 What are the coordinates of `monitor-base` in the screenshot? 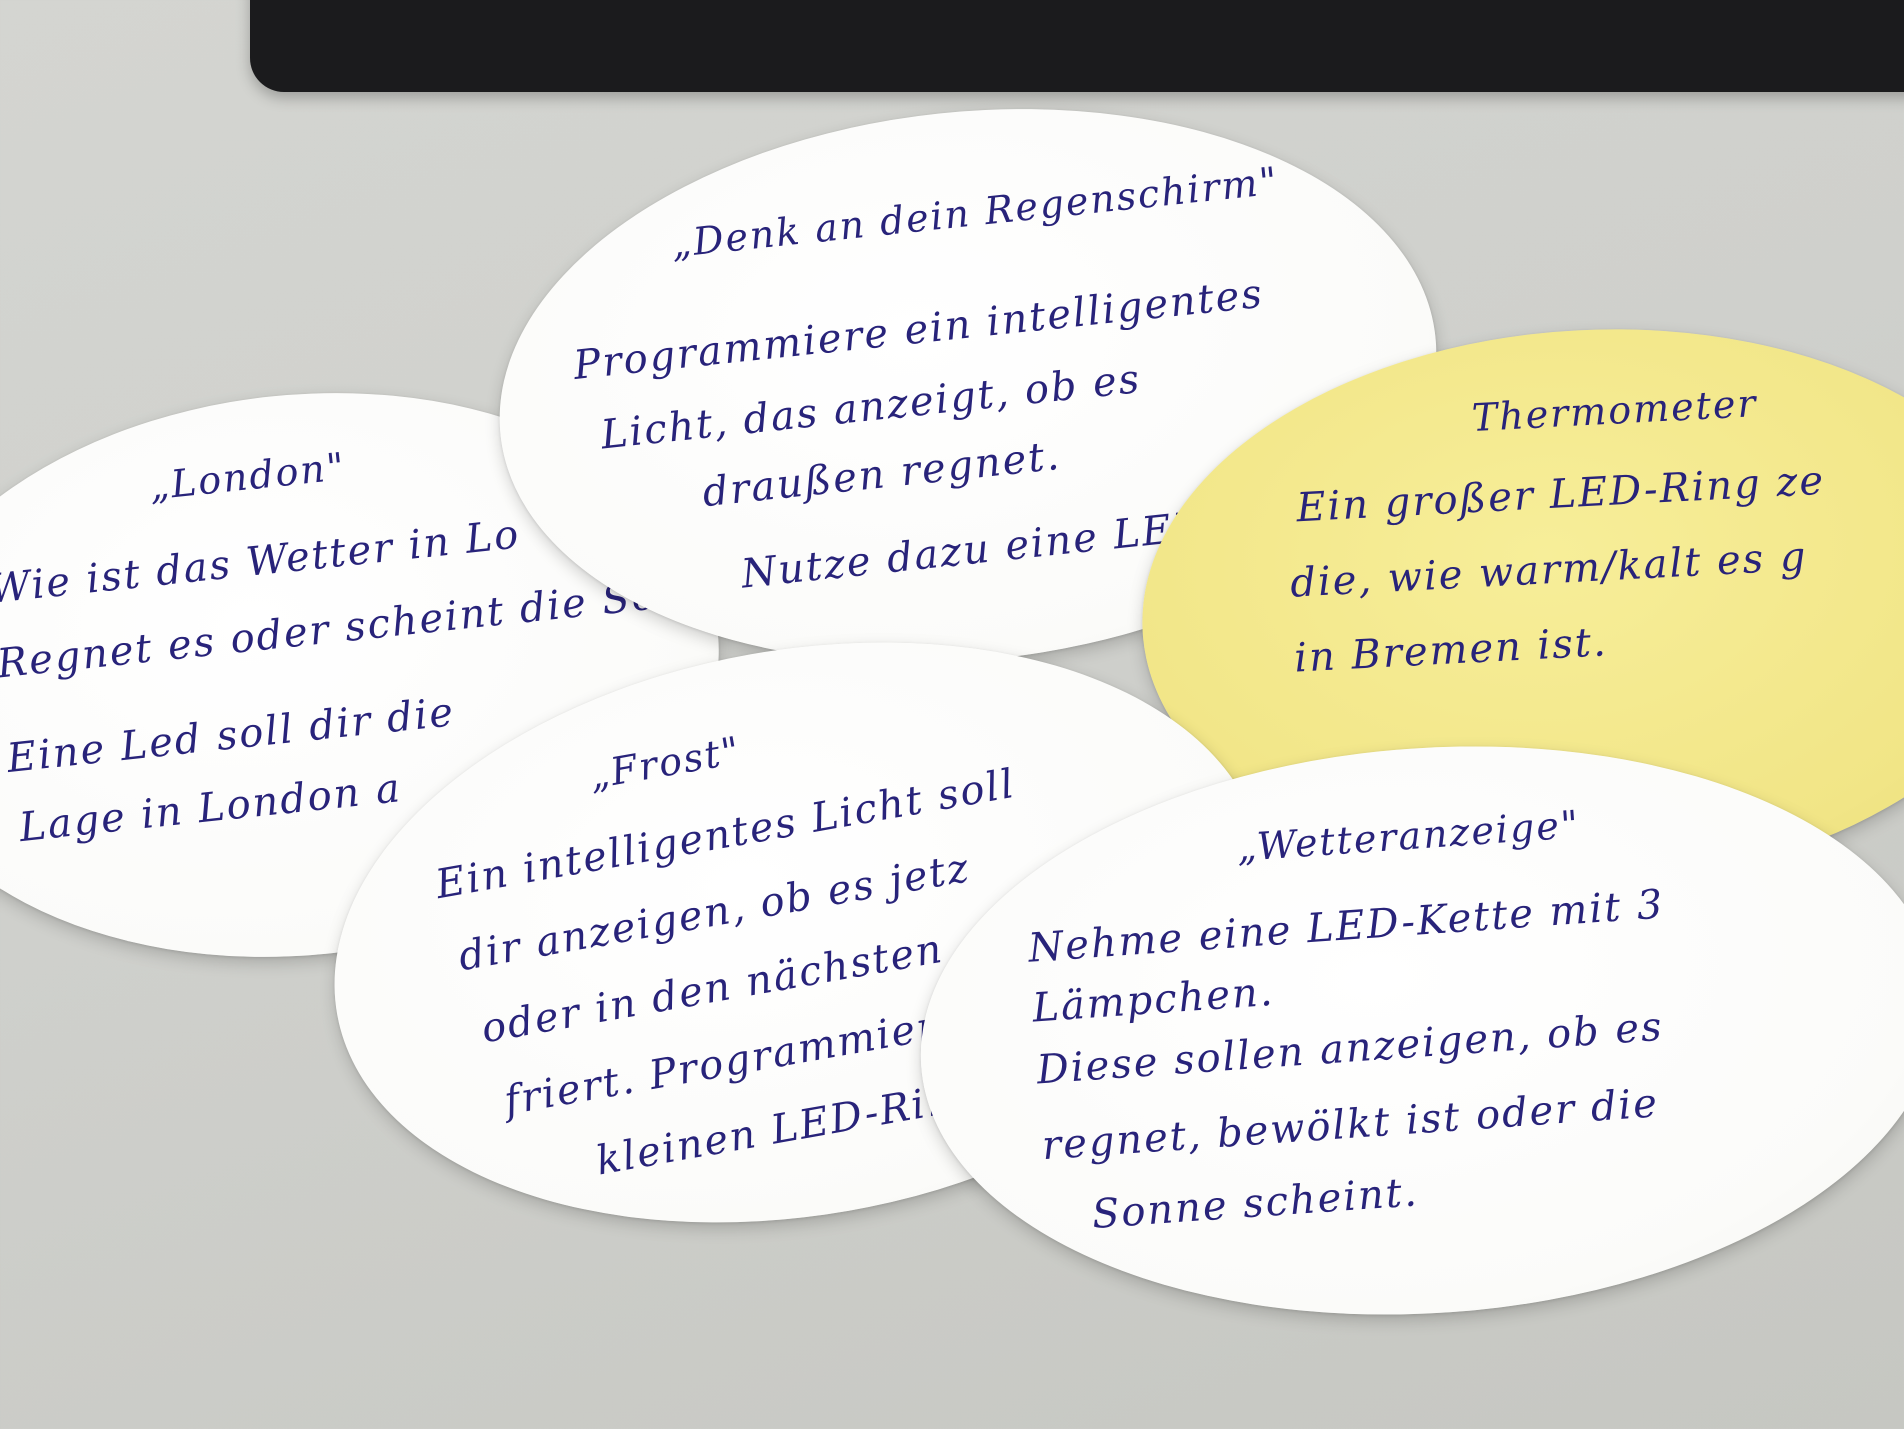 It's located at (1077, 46).